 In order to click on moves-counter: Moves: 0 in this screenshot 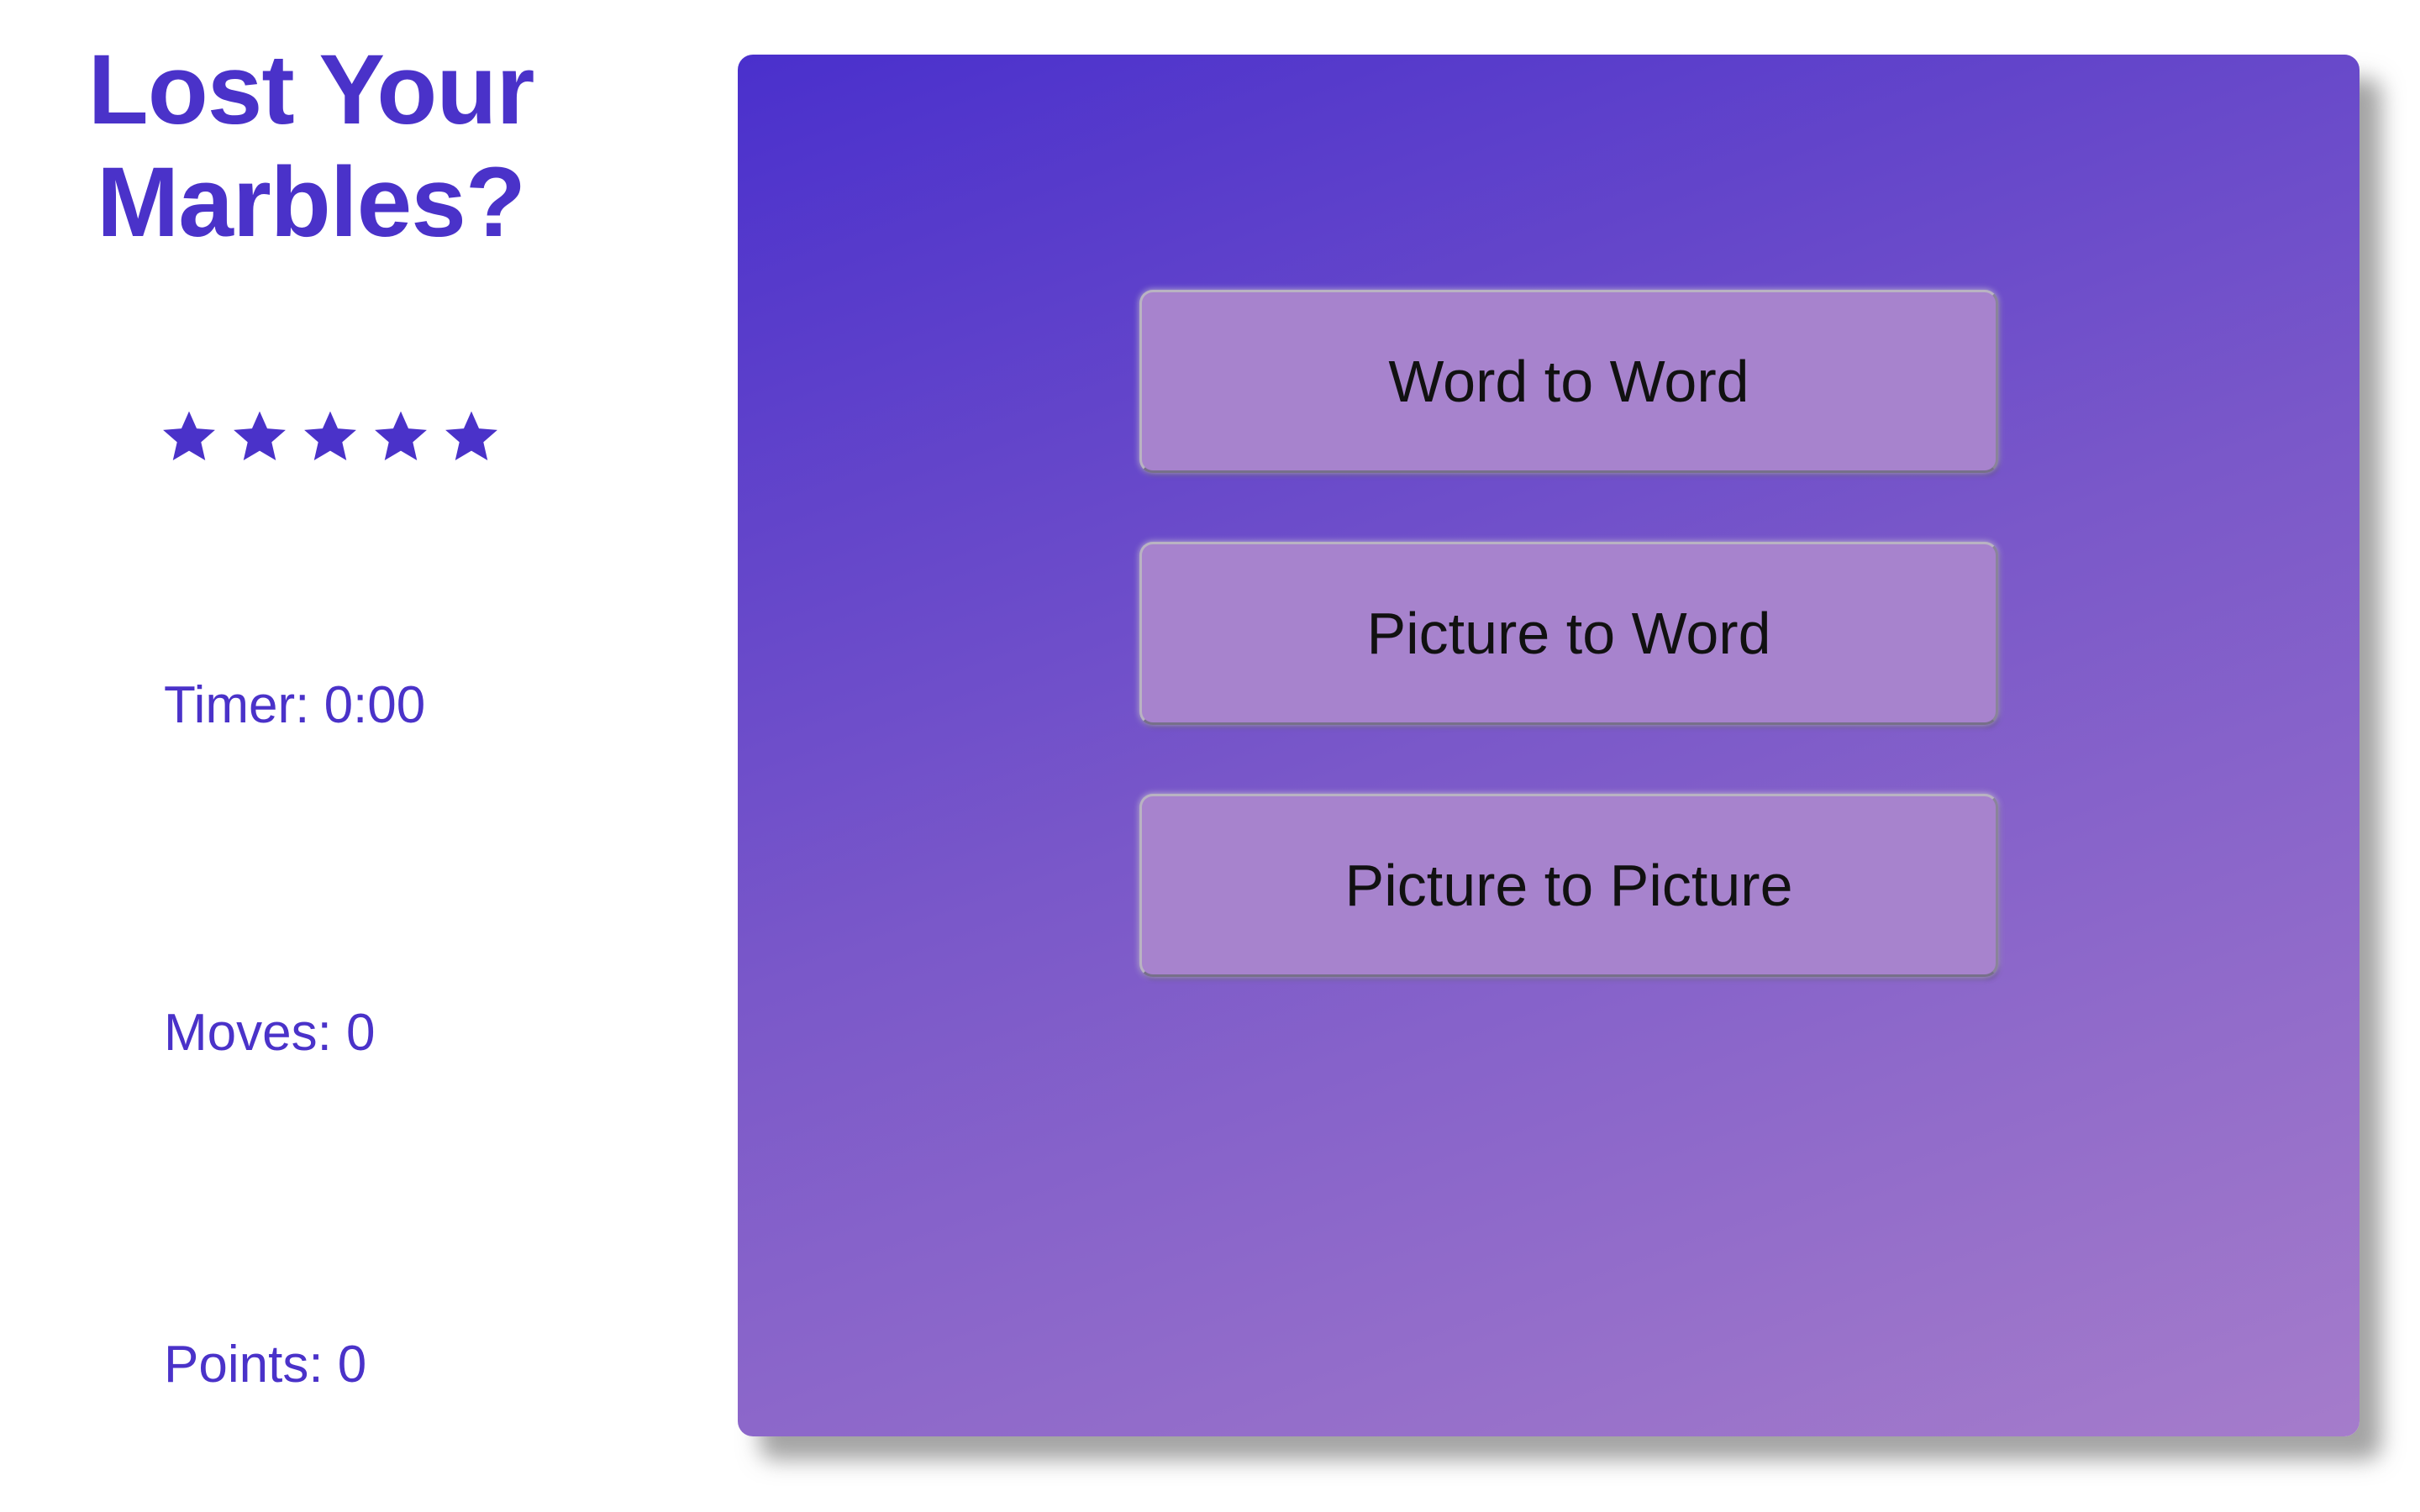, I will do `click(270, 1033)`.